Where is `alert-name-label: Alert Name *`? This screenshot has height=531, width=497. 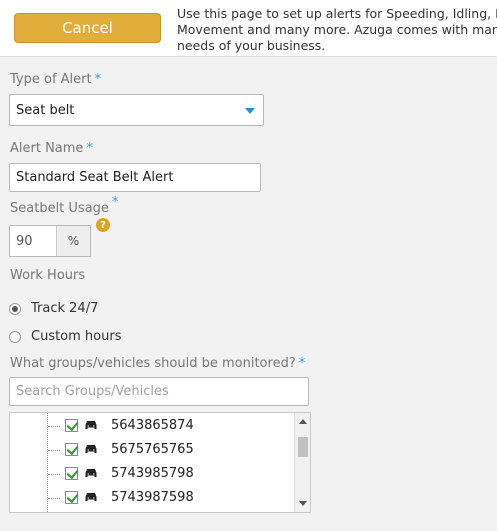
alert-name-label: Alert Name * is located at coordinates (51, 148).